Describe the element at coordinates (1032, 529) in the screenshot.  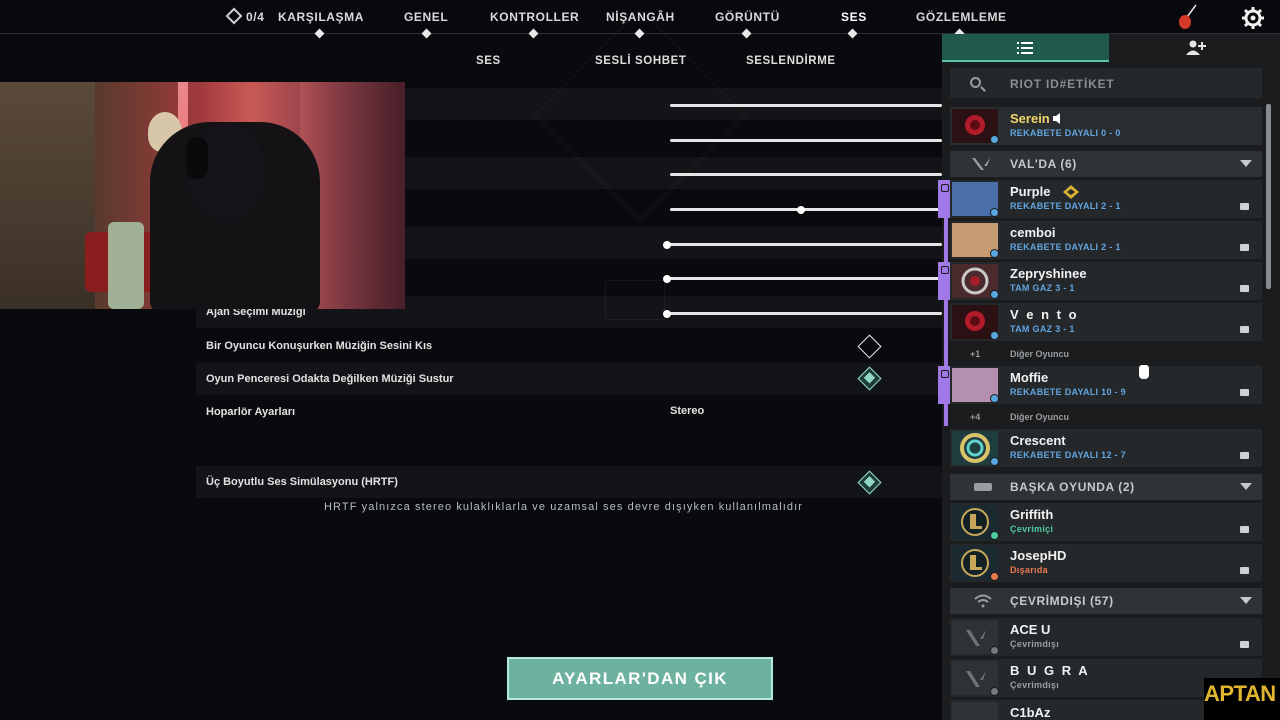
I see `friend-status: Çevrimiçi` at that location.